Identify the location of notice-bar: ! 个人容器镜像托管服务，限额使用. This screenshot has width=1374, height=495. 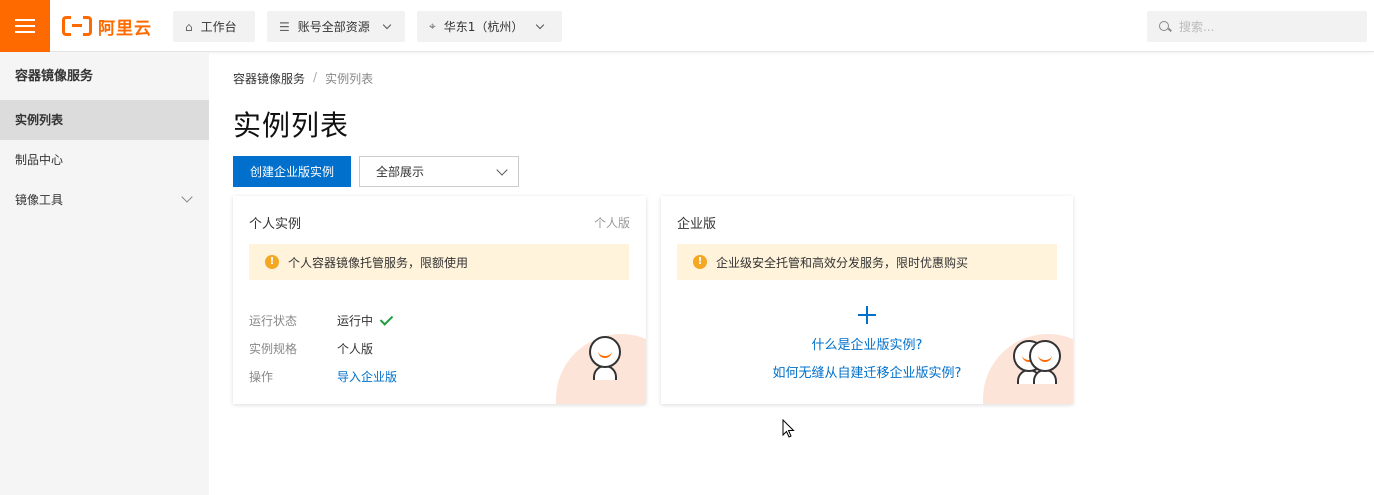
(439, 262).